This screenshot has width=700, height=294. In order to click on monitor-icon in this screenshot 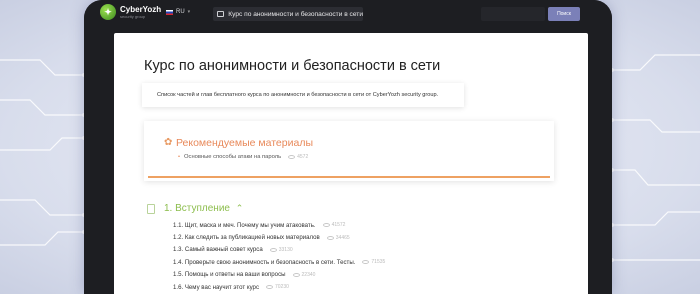, I will do `click(221, 14)`.